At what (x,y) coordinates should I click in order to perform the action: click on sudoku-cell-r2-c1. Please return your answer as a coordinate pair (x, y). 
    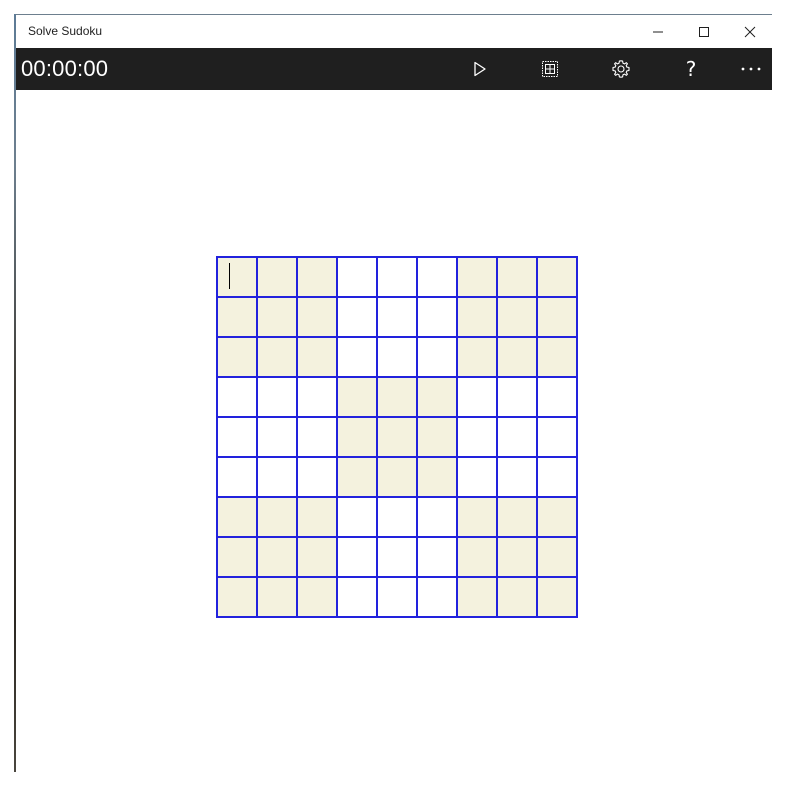
    Looking at the image, I should click on (237, 318).